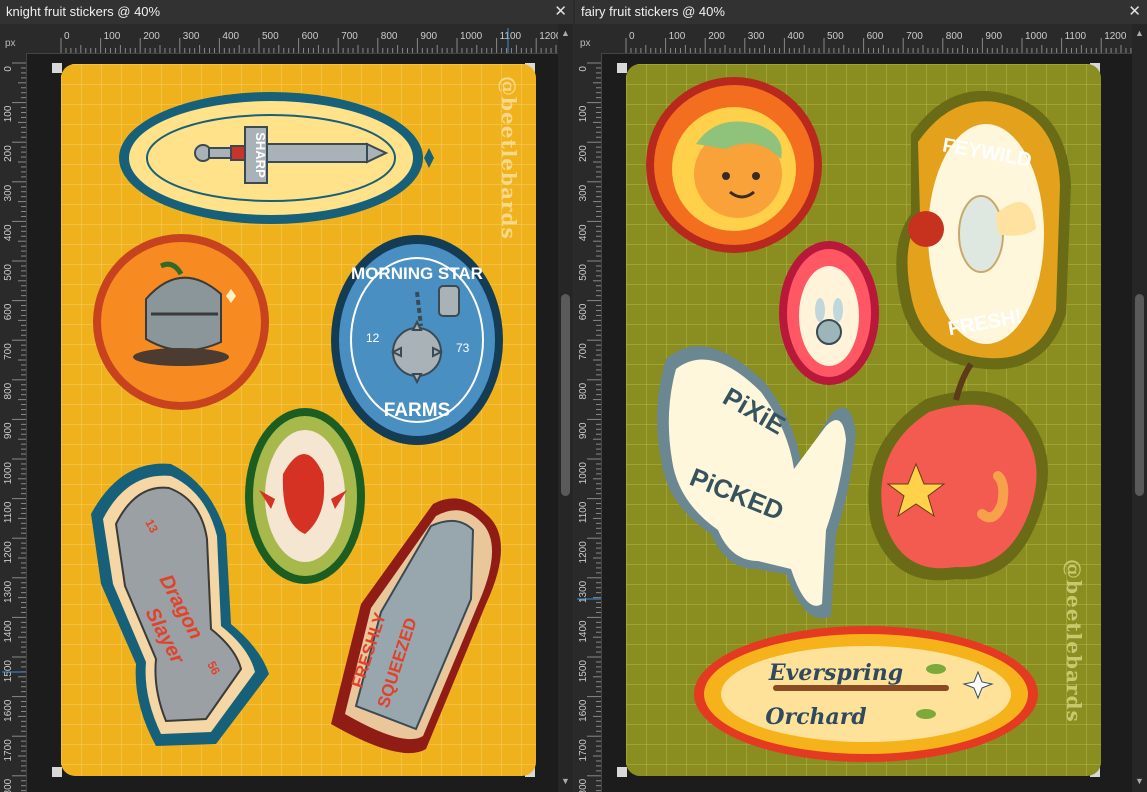  I want to click on document-tab-title: knight fruit stickers @ 40%, so click(83, 11).